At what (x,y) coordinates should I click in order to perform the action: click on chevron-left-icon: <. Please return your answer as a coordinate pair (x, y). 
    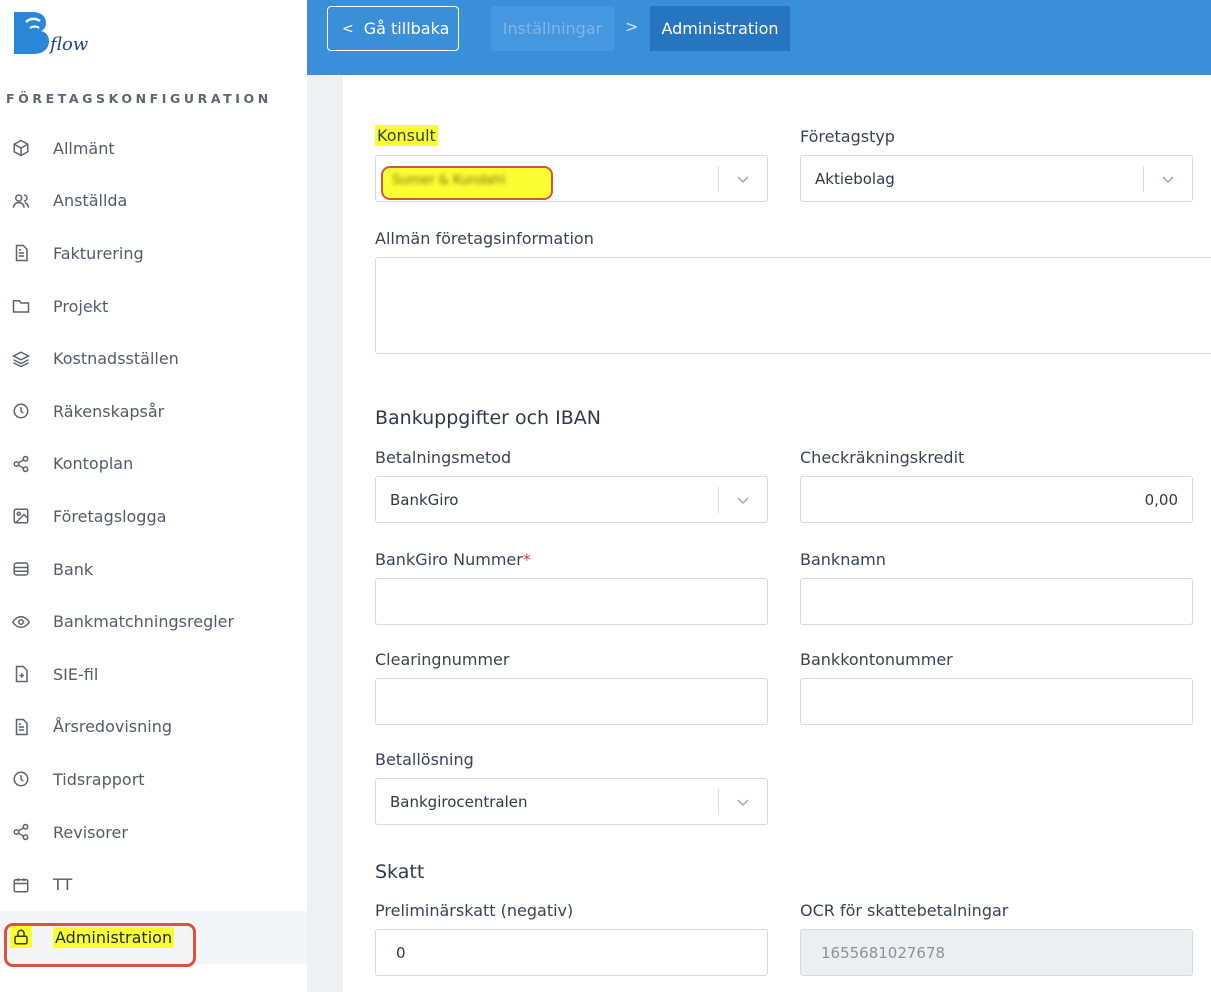
    Looking at the image, I should click on (348, 28).